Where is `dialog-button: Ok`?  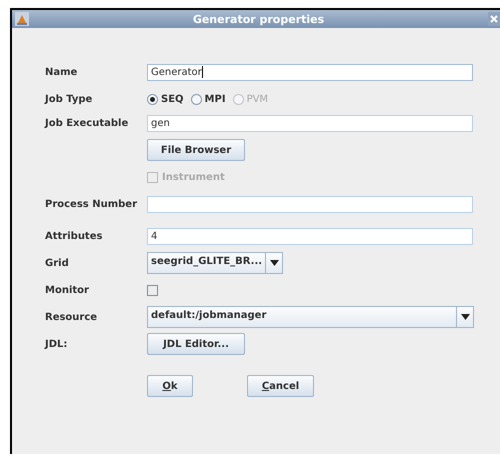
dialog-button: Ok is located at coordinates (170, 386).